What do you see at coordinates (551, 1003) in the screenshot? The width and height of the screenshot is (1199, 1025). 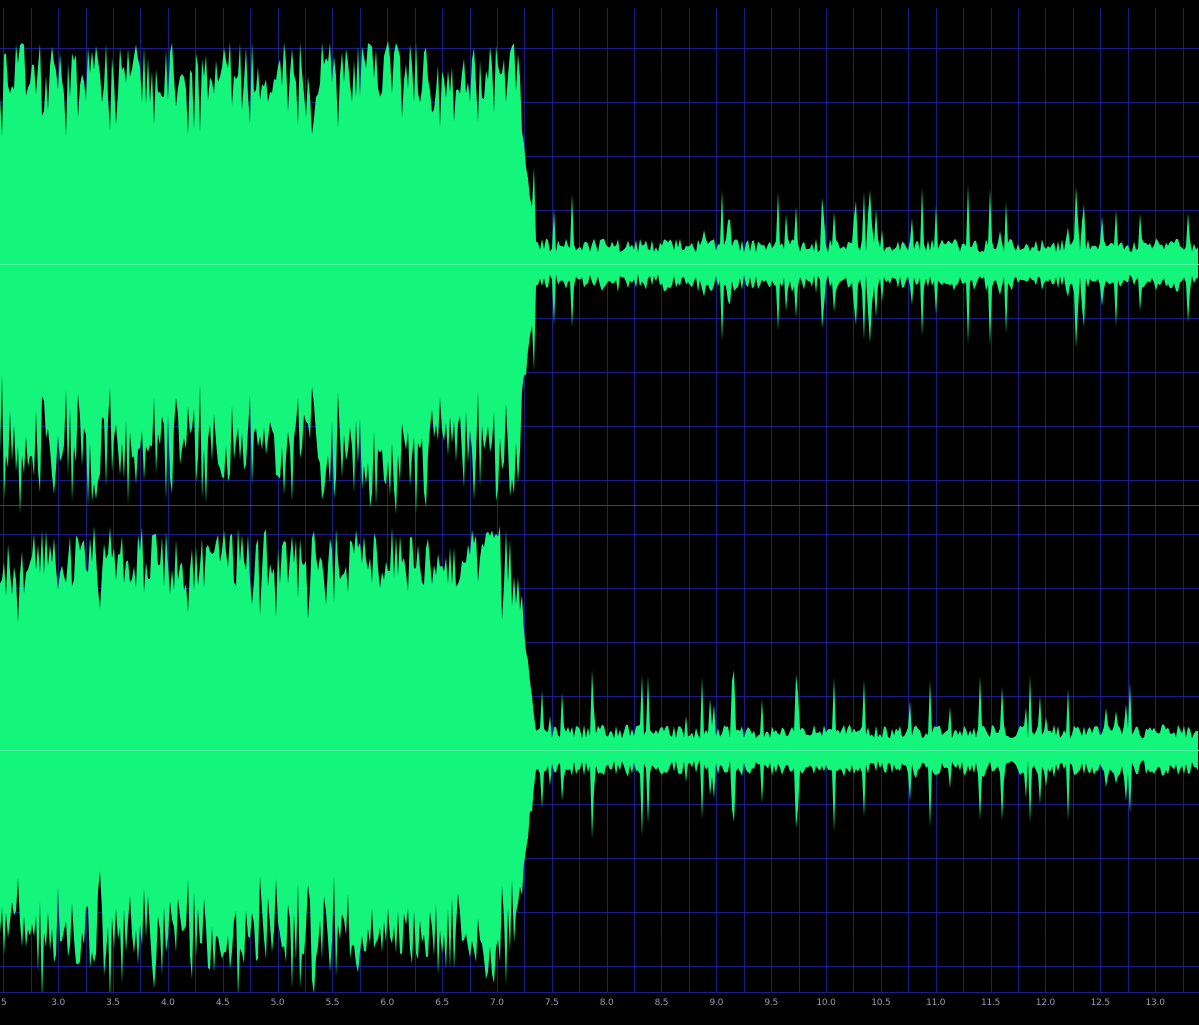 I see `ruler-tick-label: 7.5` at bounding box center [551, 1003].